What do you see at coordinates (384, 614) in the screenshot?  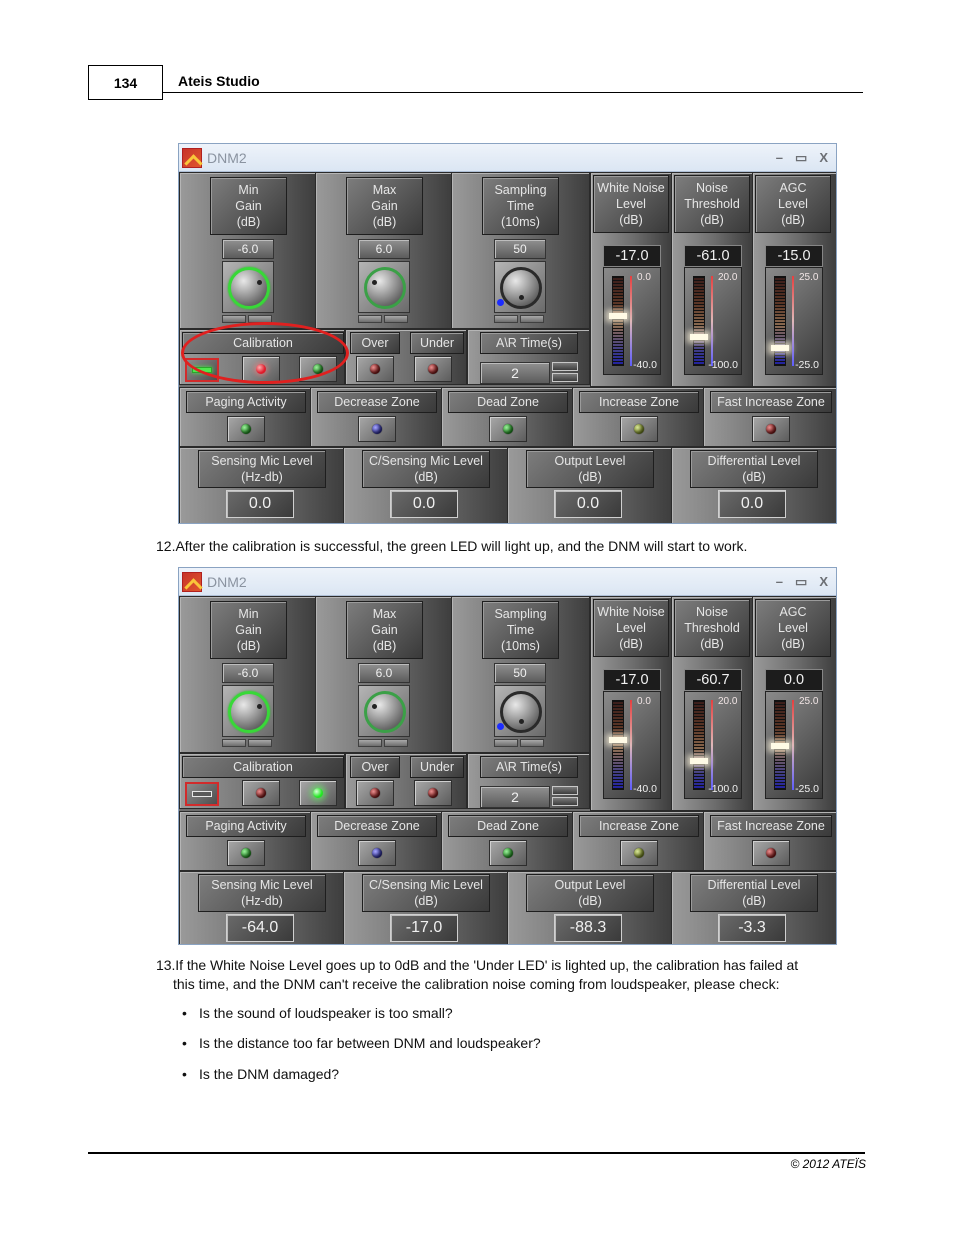 I see `label-line: Max` at bounding box center [384, 614].